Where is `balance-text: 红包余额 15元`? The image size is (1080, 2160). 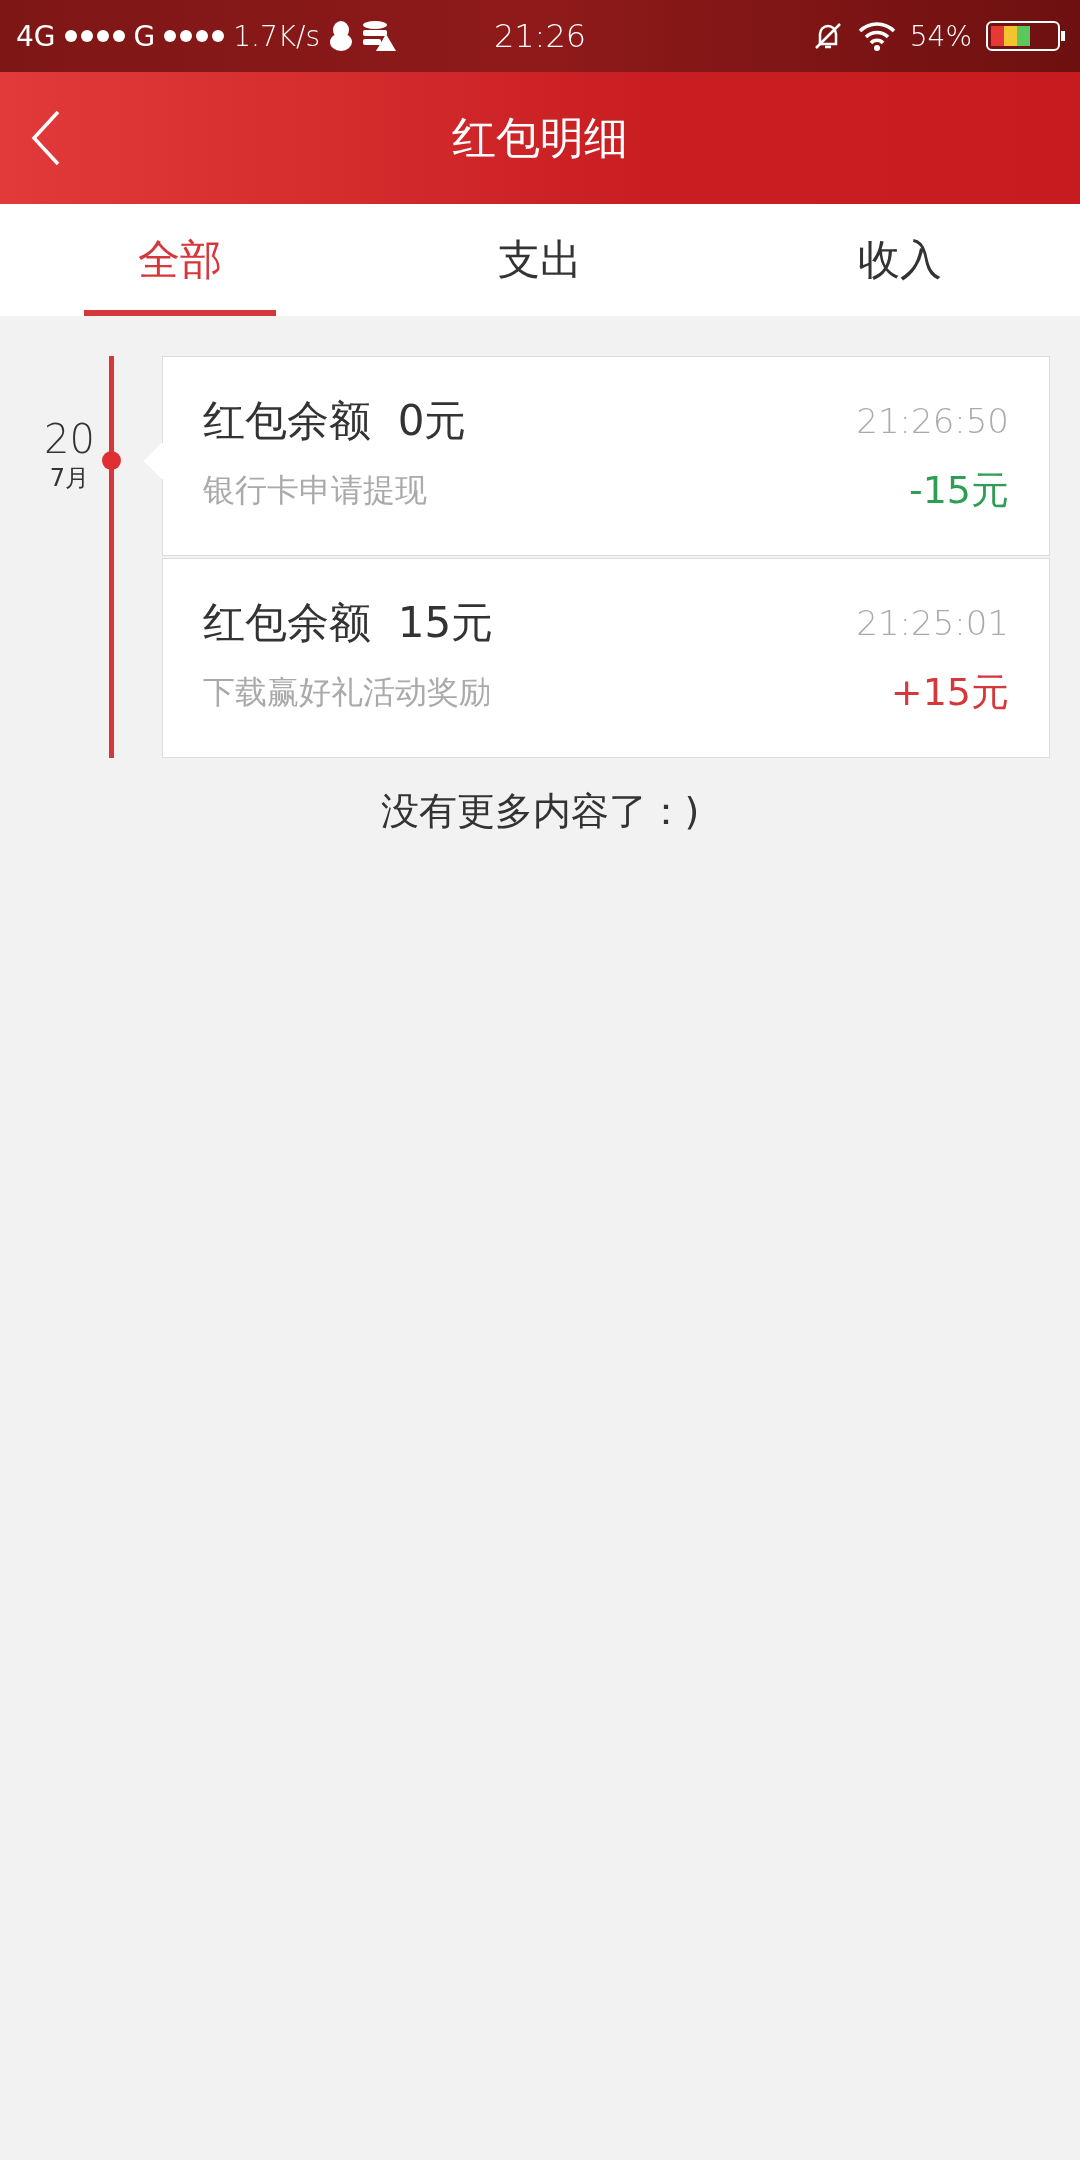
balance-text: 红包余额 15元 is located at coordinates (348, 623).